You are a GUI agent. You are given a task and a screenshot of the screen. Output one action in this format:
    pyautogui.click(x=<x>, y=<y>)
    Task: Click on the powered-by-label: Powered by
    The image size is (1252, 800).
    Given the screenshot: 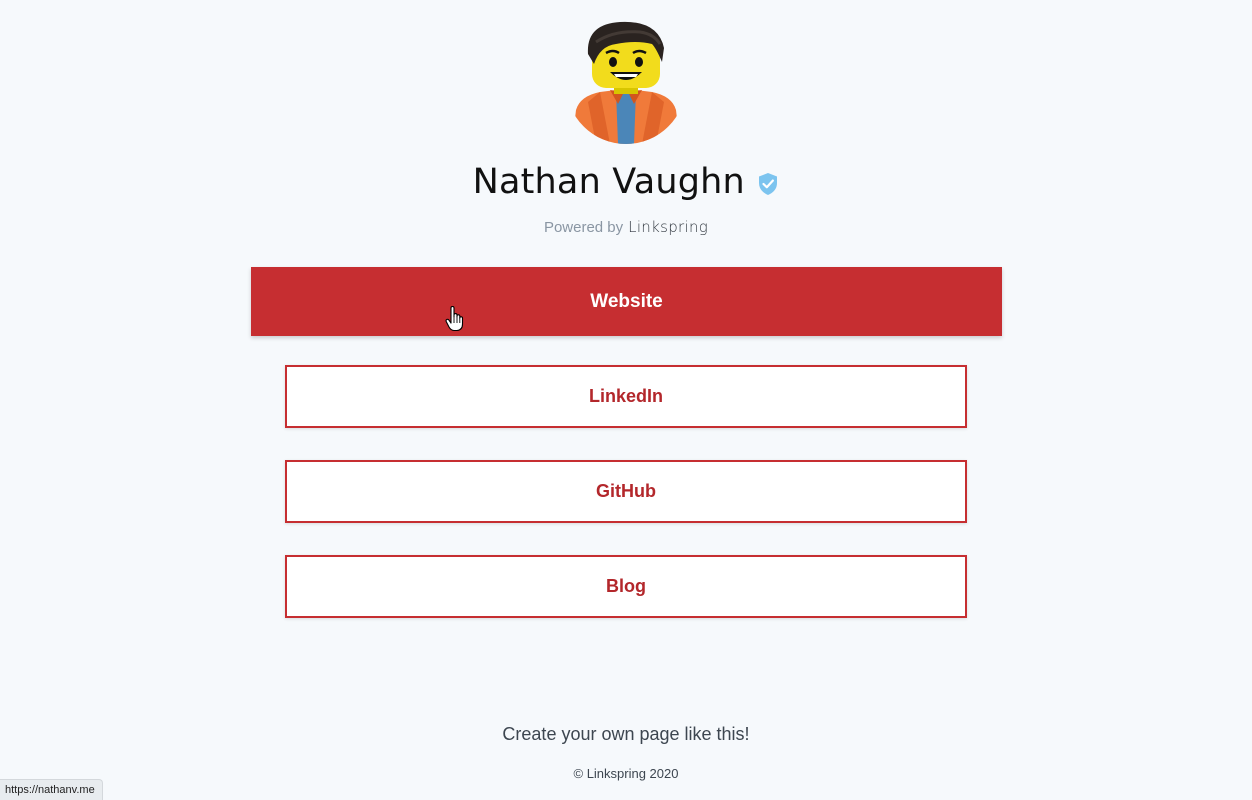 What is the action you would take?
    pyautogui.click(x=583, y=227)
    